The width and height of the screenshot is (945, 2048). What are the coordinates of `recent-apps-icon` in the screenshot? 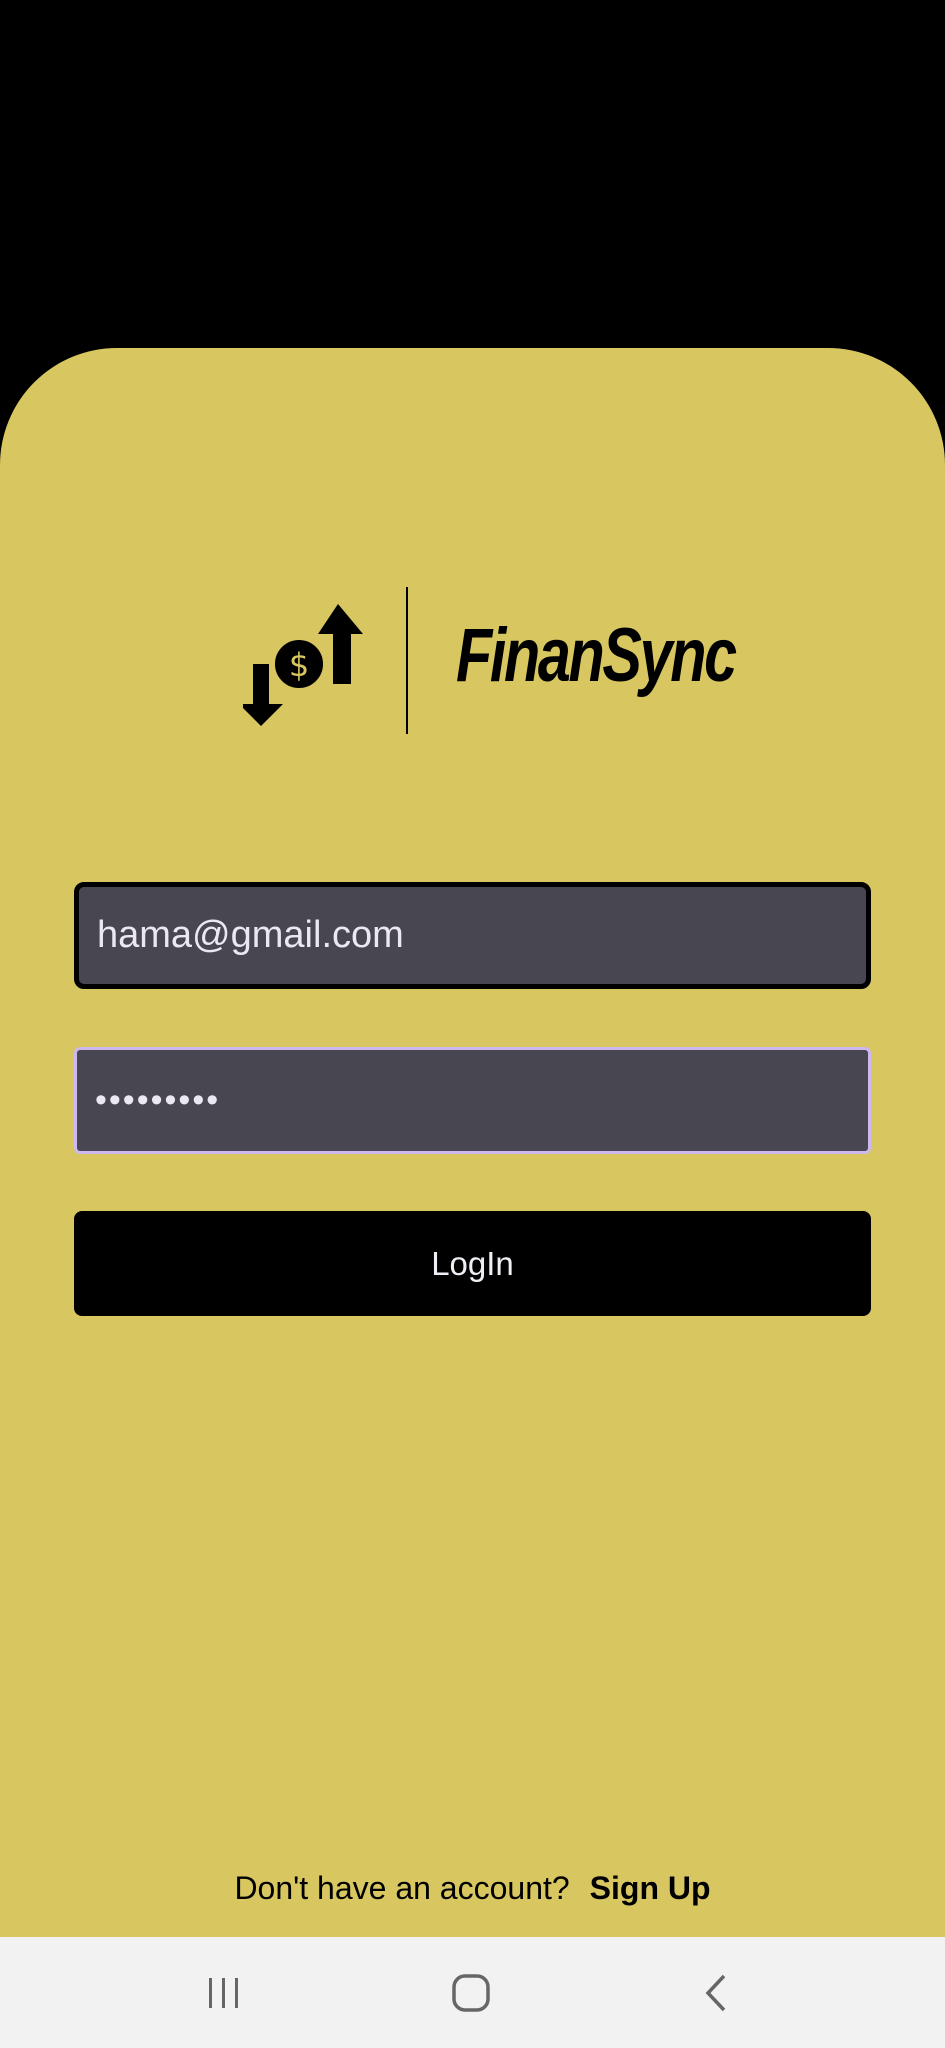 It's located at (224, 1993).